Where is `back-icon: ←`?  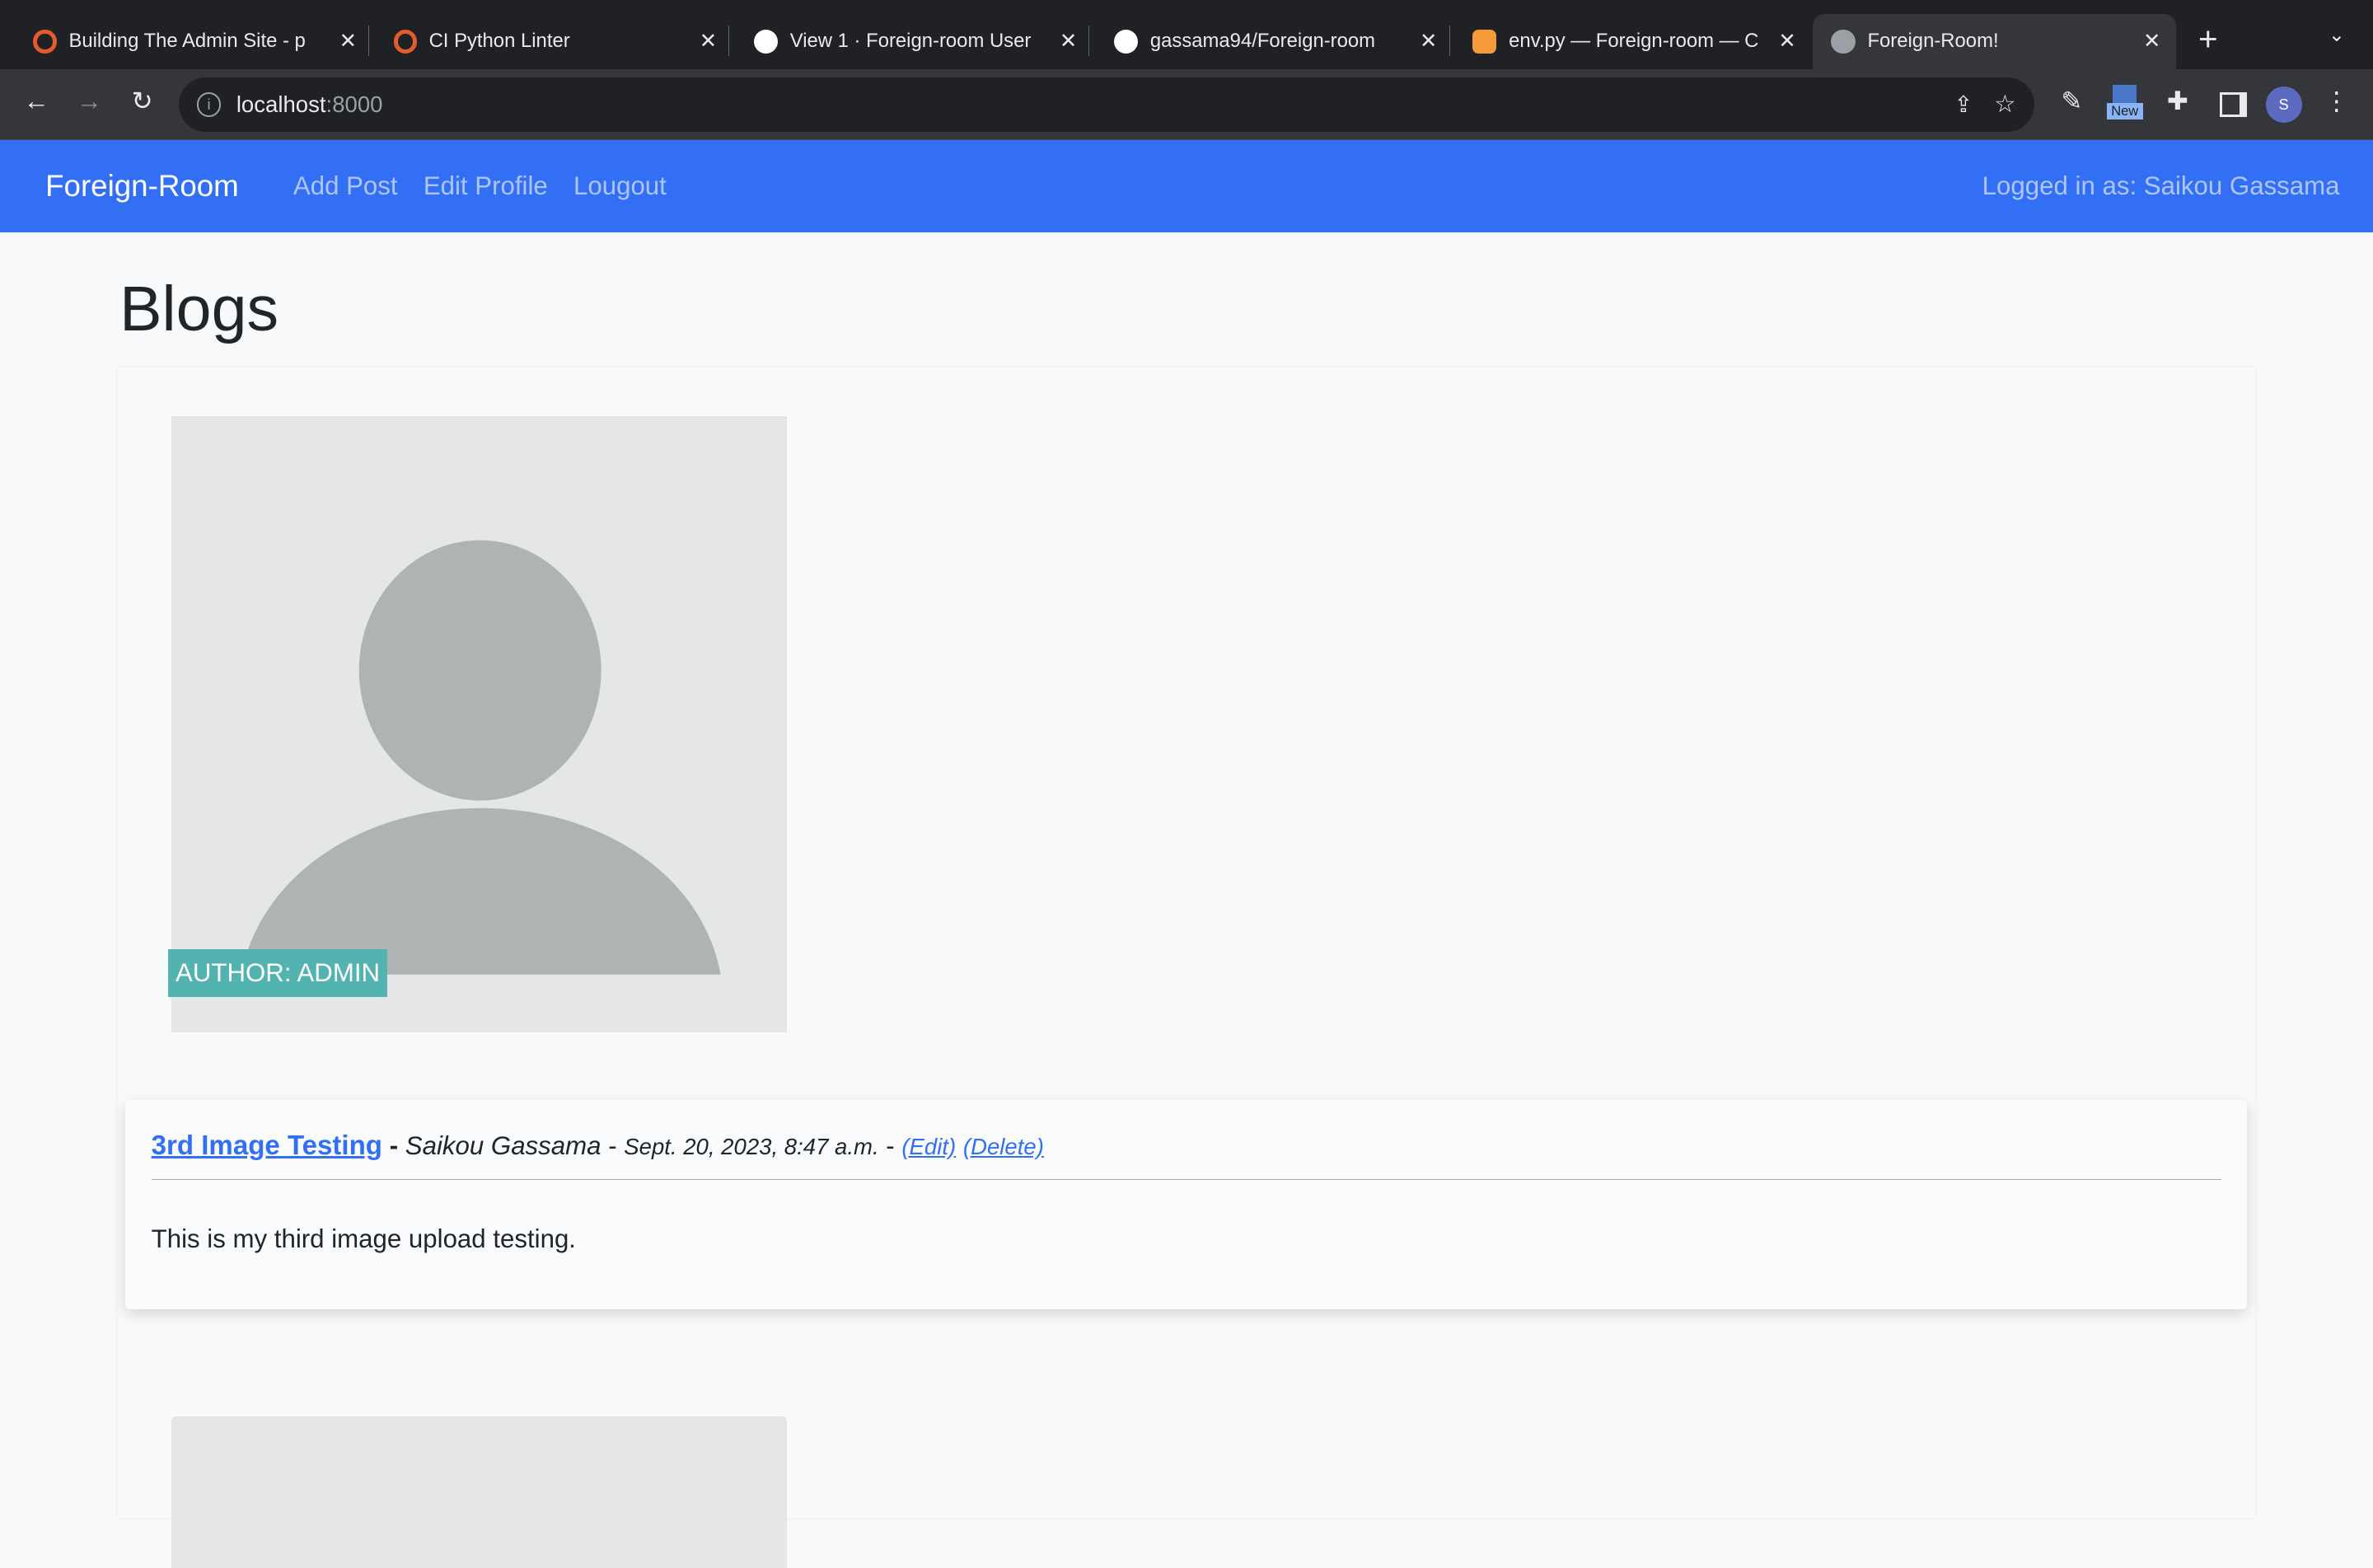 back-icon: ← is located at coordinates (36, 101).